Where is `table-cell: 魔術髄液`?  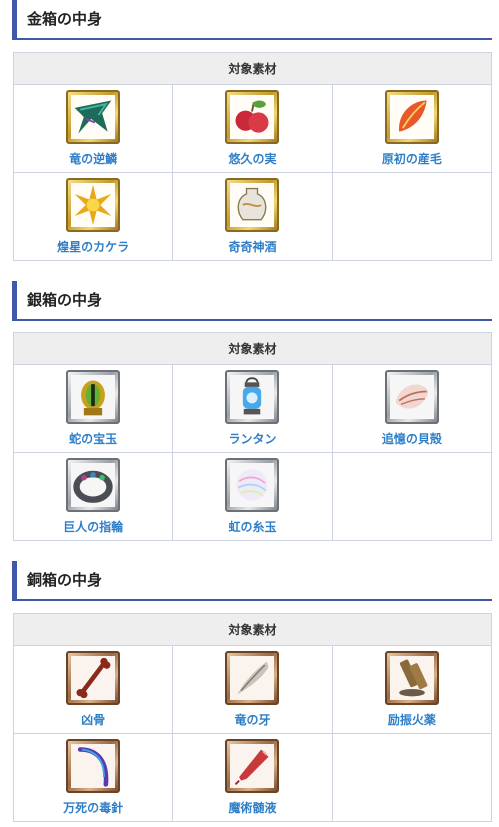
table-cell: 魔術髄液 is located at coordinates (252, 777).